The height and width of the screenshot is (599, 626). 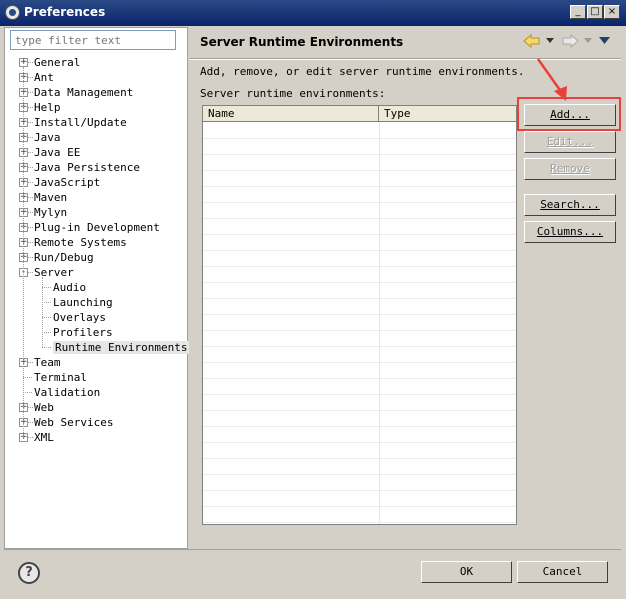 I want to click on tree-item: Validation, so click(x=67, y=392).